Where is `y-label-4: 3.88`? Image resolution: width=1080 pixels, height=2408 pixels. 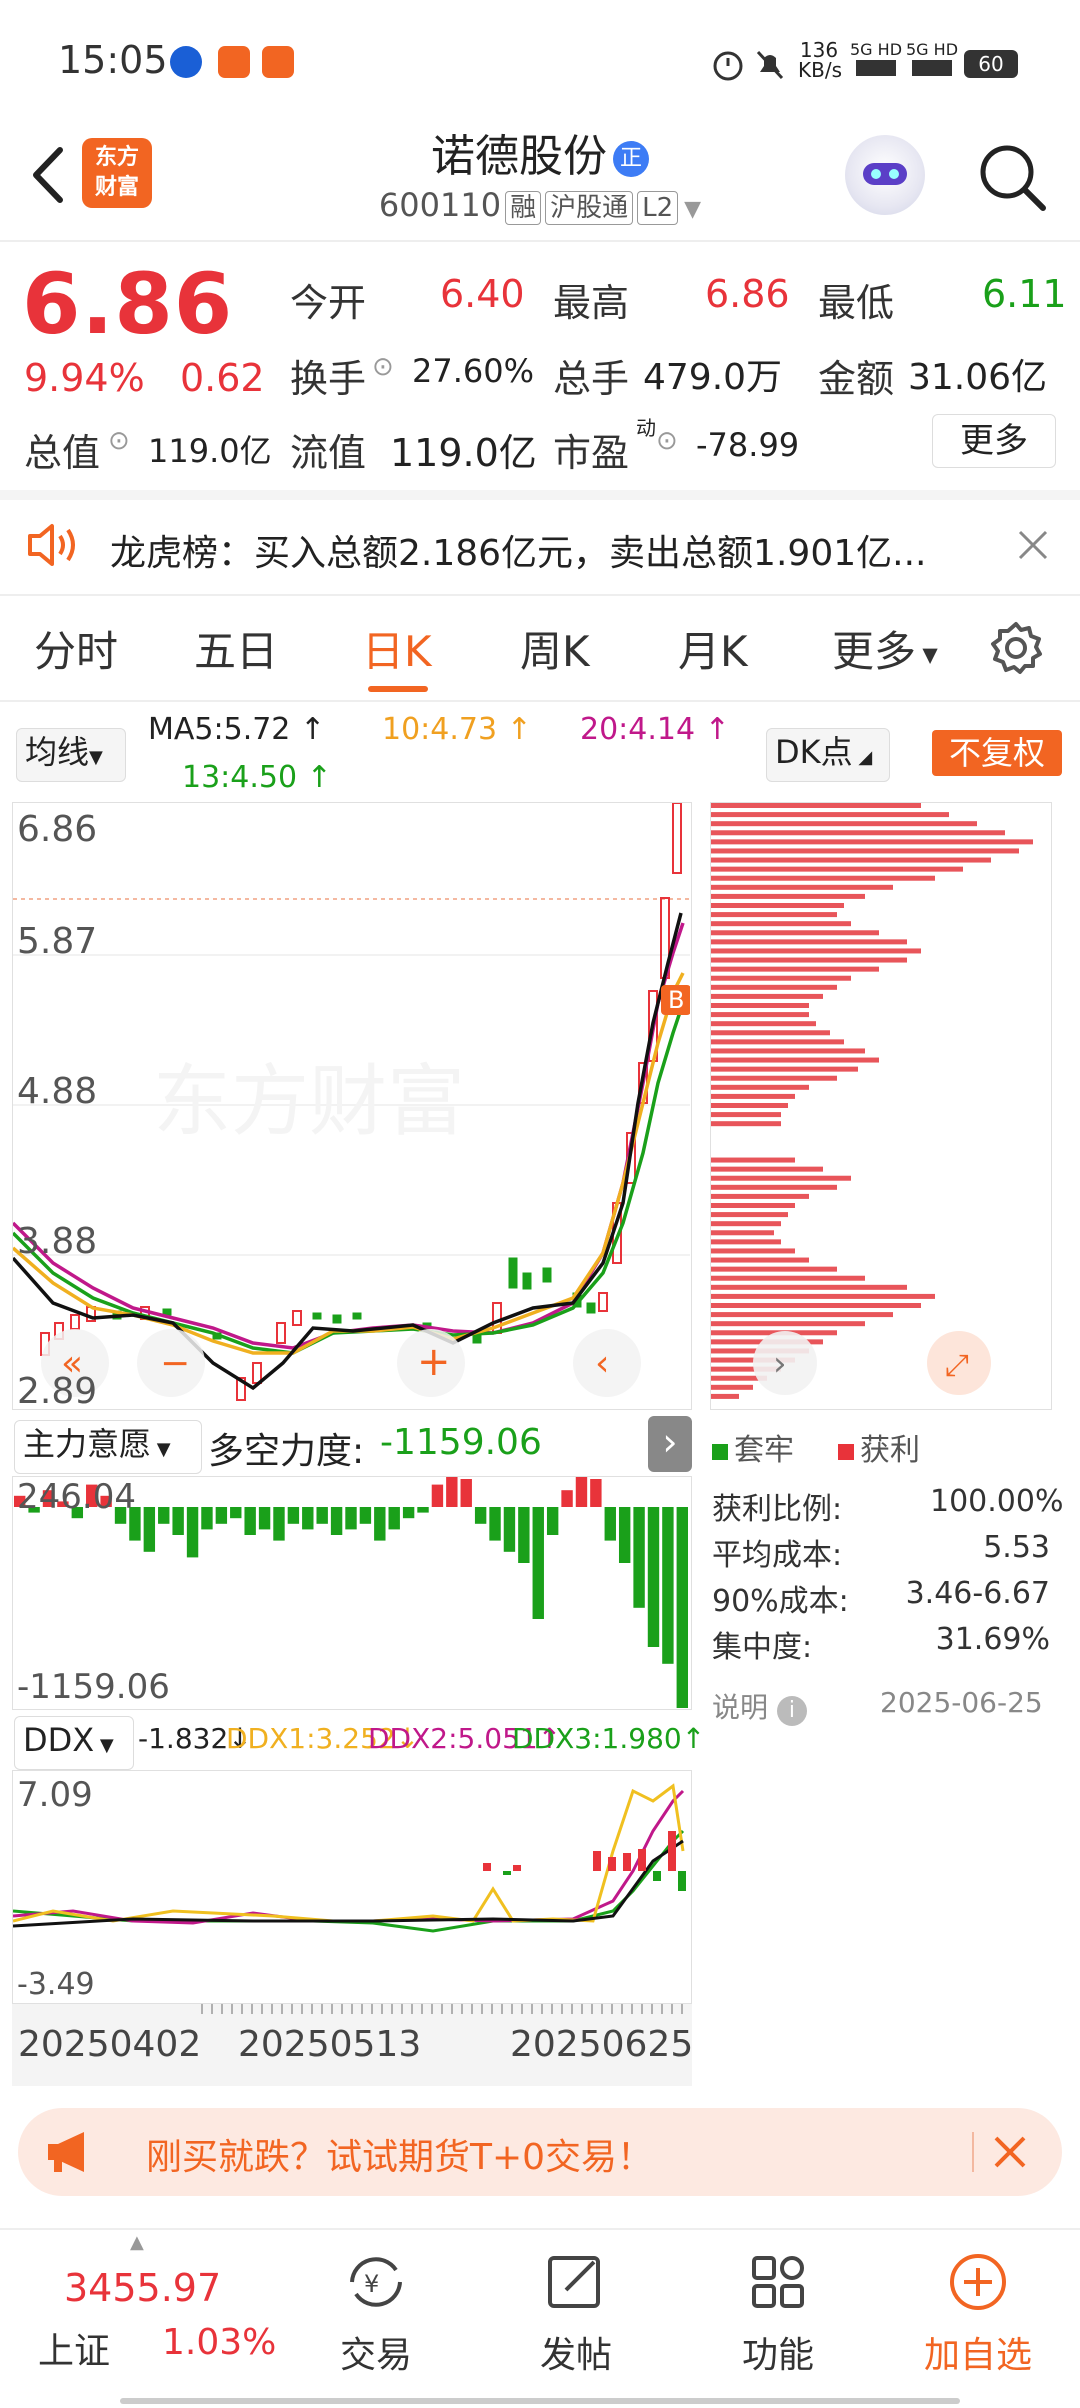 y-label-4: 3.88 is located at coordinates (57, 1241).